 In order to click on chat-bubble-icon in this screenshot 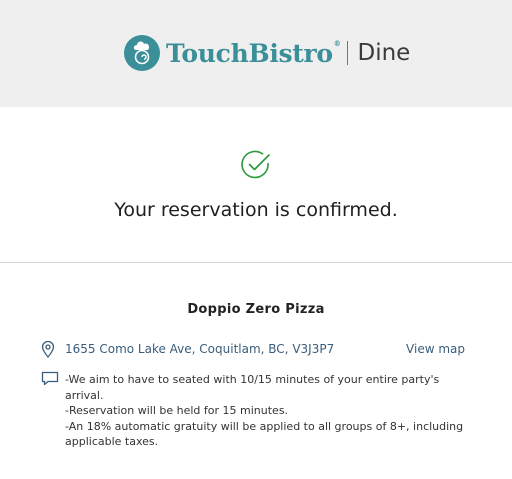, I will do `click(50, 378)`.